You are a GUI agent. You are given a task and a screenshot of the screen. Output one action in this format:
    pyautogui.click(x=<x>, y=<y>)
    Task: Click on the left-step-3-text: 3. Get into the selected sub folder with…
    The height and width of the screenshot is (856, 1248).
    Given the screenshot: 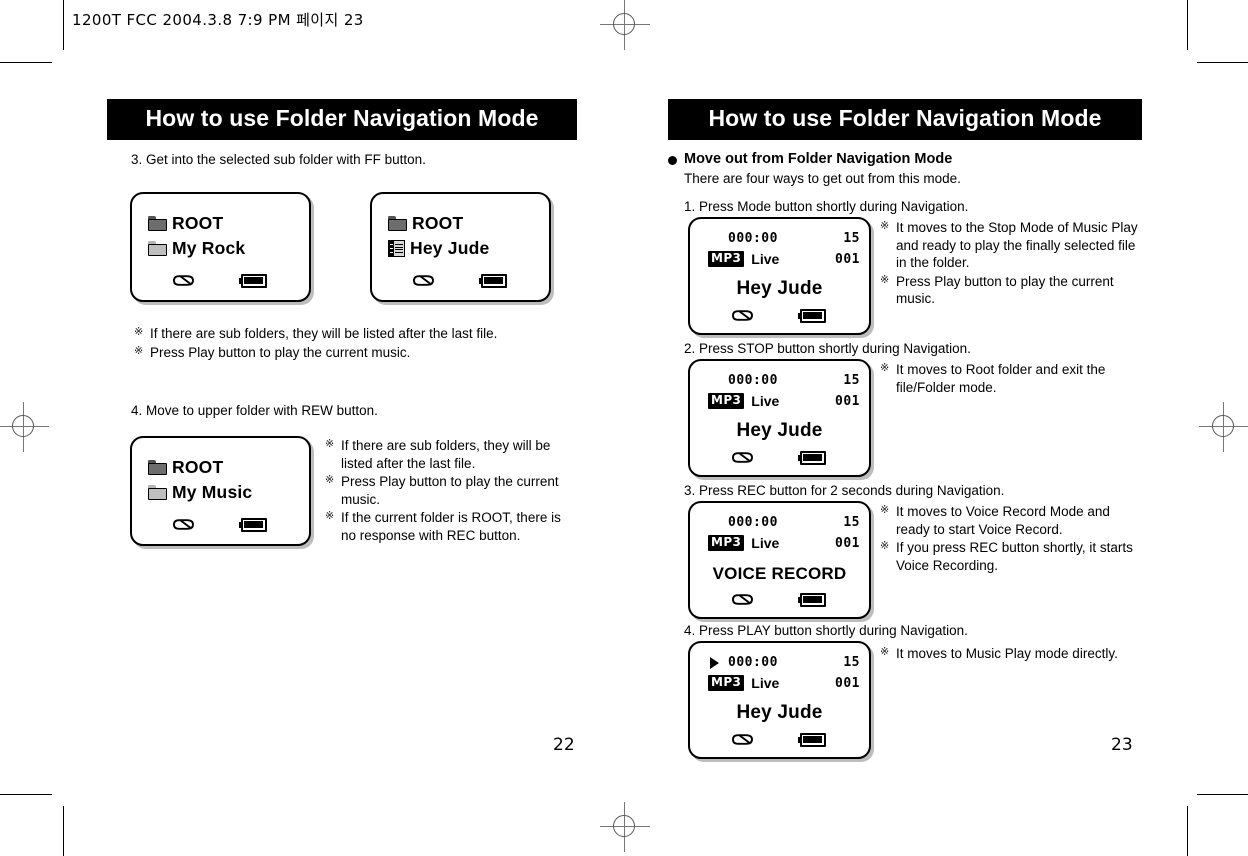 What is the action you would take?
    pyautogui.click(x=278, y=159)
    